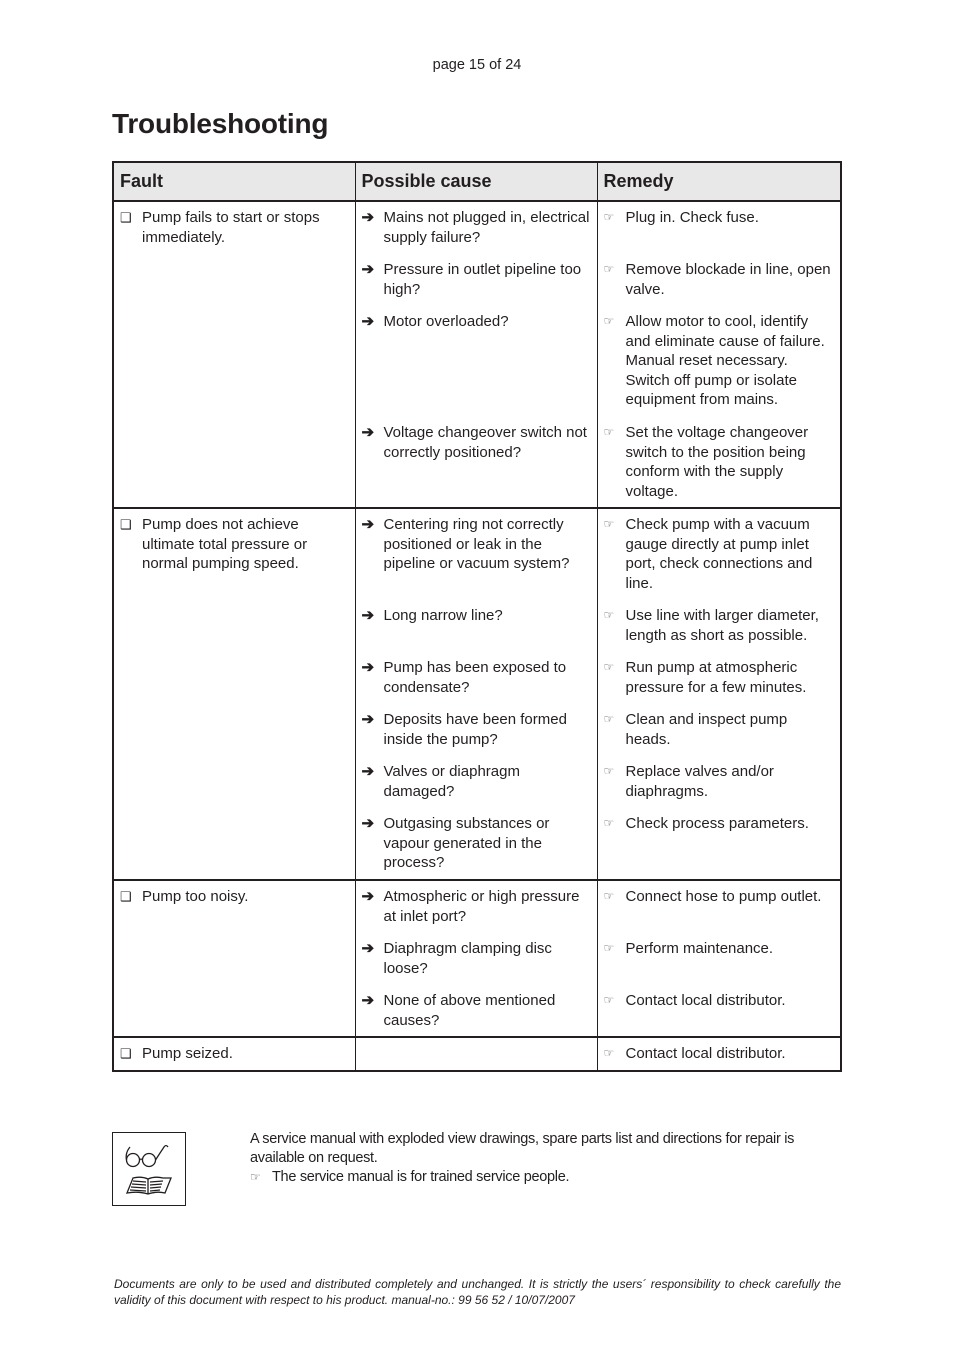  Describe the element at coordinates (482, 279) in the screenshot. I see `cause-text: Pressure in outlet pipeline too high?` at that location.